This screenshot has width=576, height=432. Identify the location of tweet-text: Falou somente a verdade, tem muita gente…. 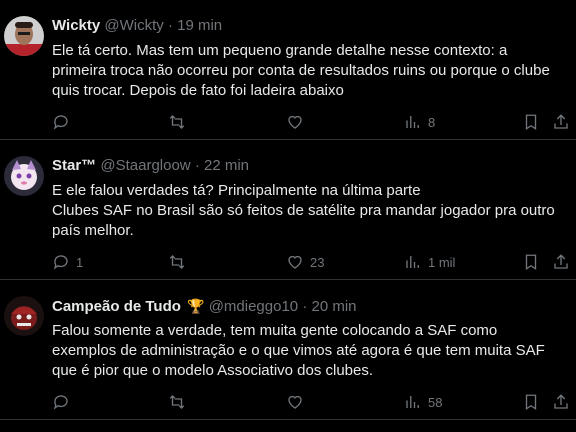
(310, 351).